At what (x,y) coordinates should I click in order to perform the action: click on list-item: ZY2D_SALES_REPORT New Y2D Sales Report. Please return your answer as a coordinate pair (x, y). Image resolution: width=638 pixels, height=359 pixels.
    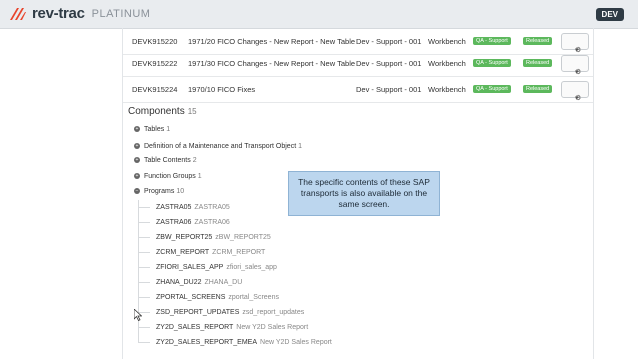
    Looking at the image, I should click on (232, 327).